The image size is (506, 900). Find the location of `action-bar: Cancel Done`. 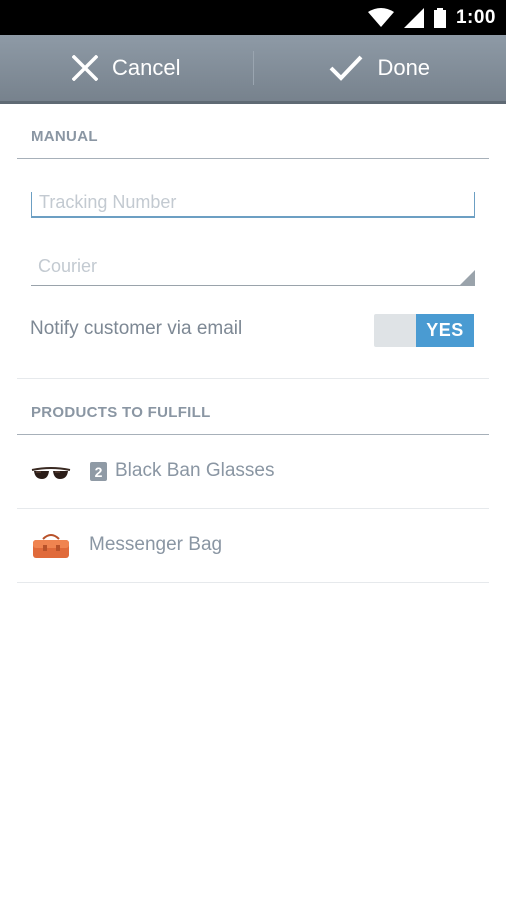

action-bar: Cancel Done is located at coordinates (253, 69).